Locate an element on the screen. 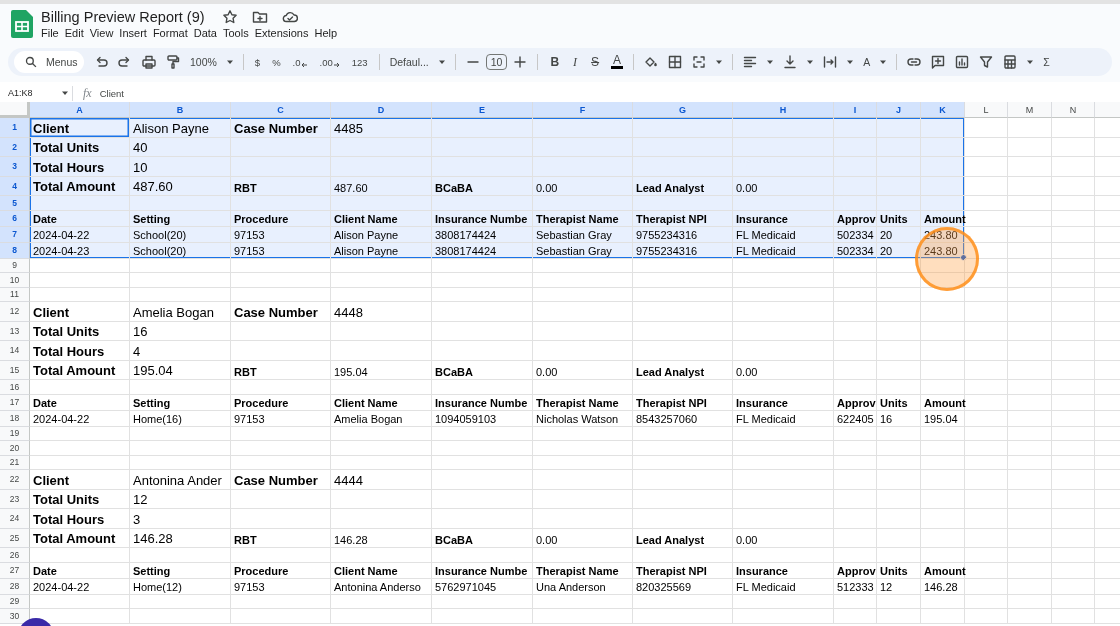  number-format-button: $ is located at coordinates (257, 62).